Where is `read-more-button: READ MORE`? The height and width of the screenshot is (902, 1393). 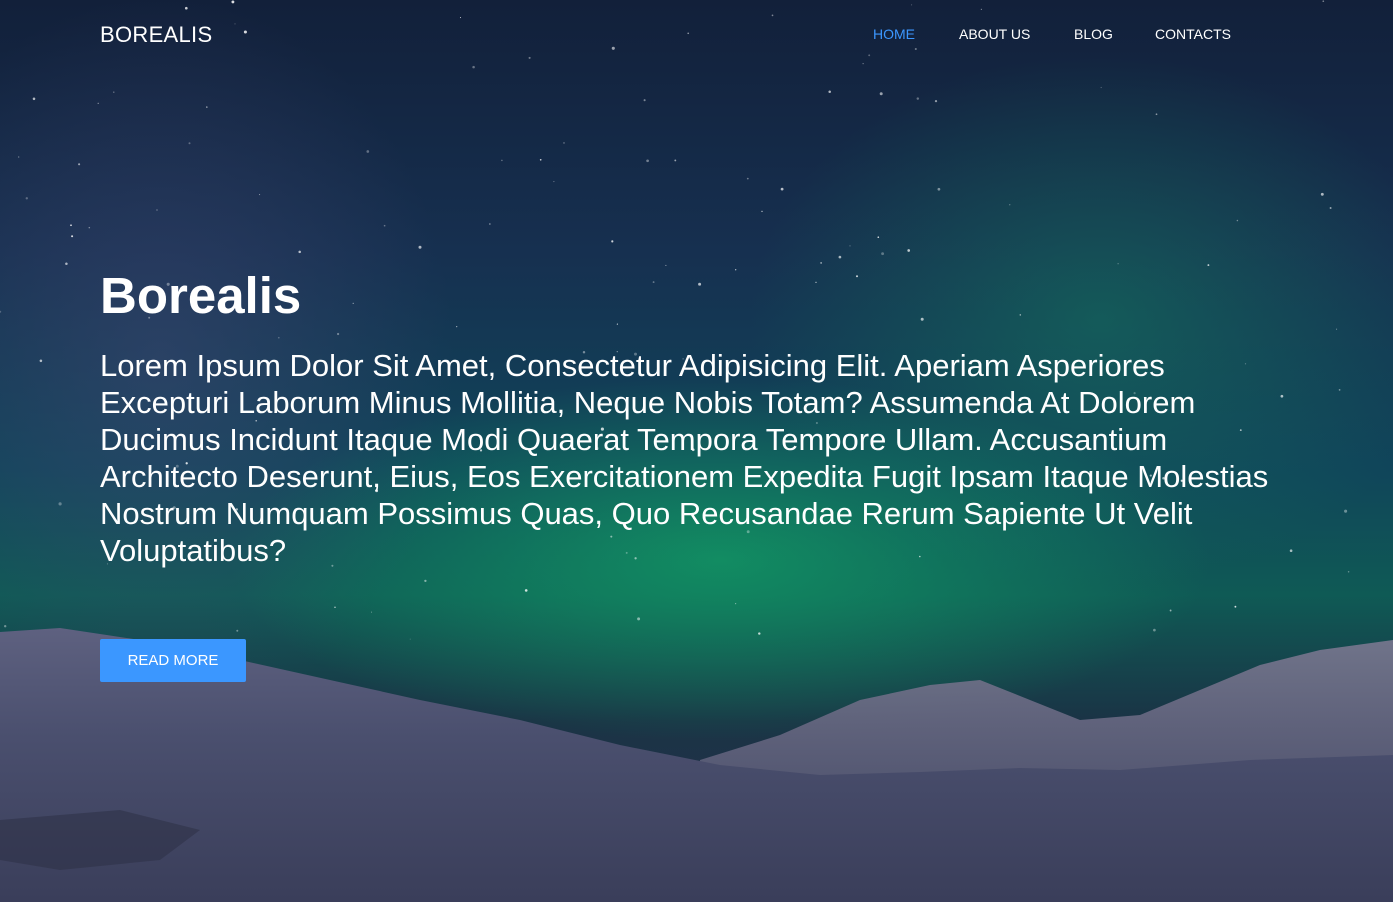 read-more-button: READ MORE is located at coordinates (173, 660).